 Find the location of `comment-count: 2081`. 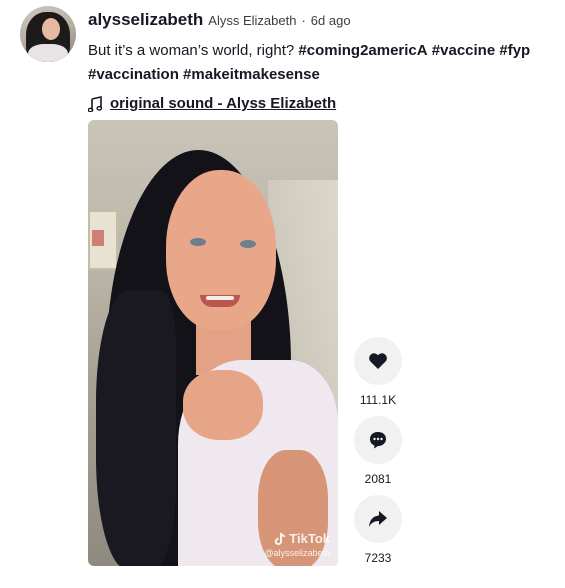

comment-count: 2081 is located at coordinates (378, 479).